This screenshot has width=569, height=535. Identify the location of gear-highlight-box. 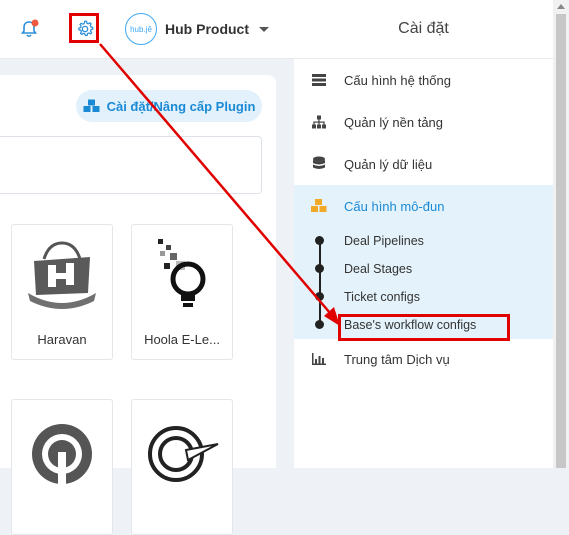
(84, 28).